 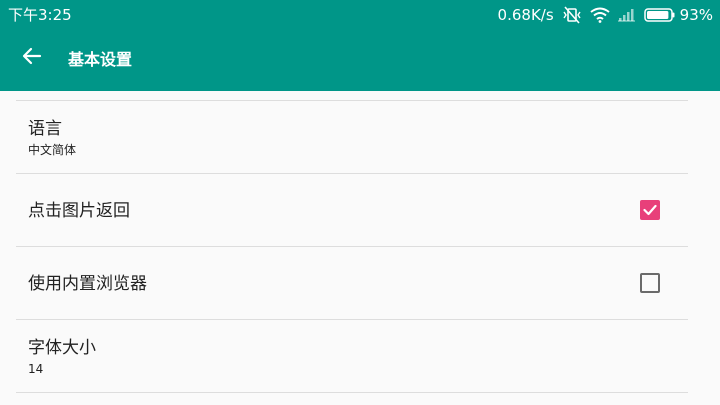 What do you see at coordinates (100, 59) in the screenshot?
I see `page-title: 基本设置` at bounding box center [100, 59].